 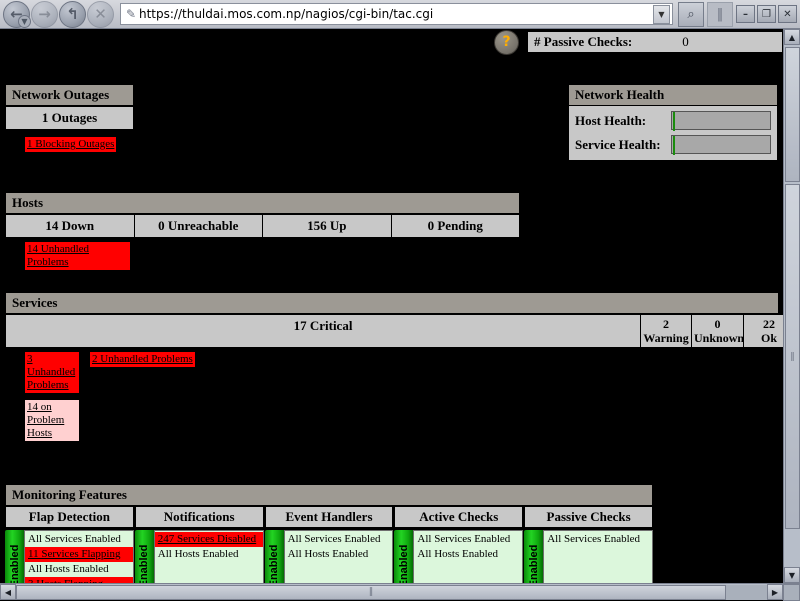 I want to click on bookmarks-button: ‖, so click(x=720, y=14).